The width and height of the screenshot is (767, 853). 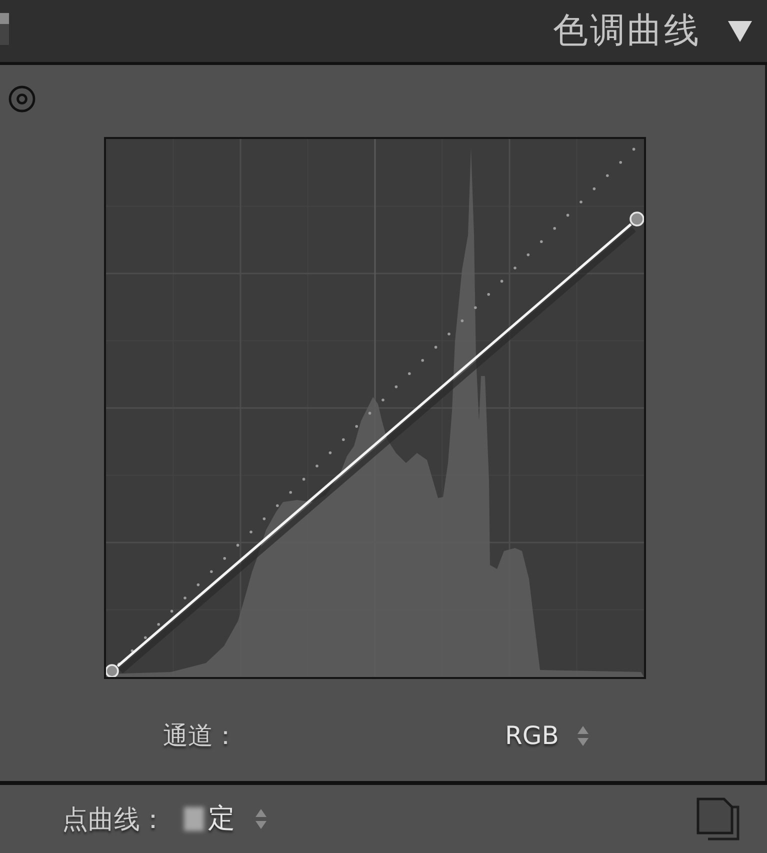 What do you see at coordinates (114, 820) in the screenshot?
I see `point-curve-label: 点曲线：` at bounding box center [114, 820].